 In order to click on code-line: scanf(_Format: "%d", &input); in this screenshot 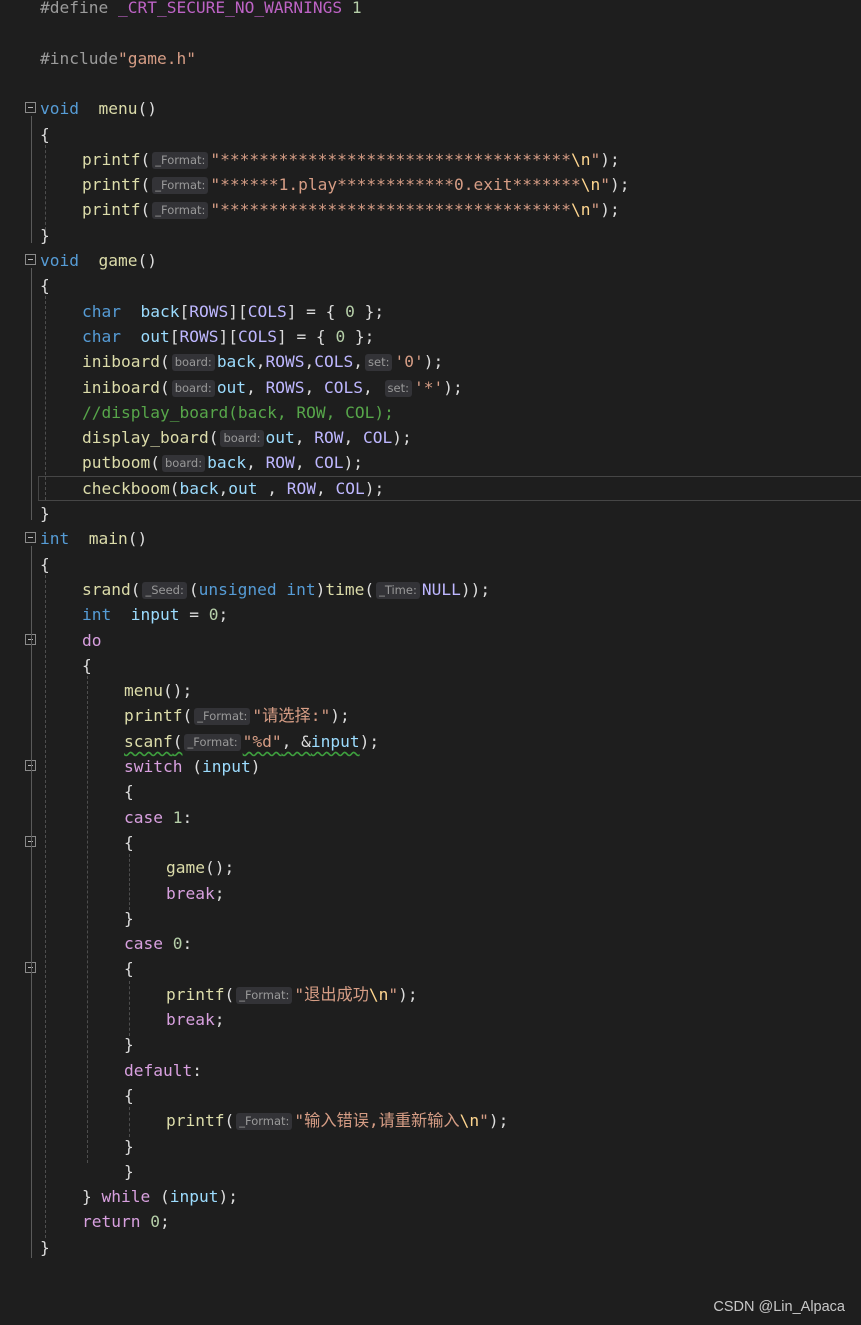, I will do `click(430, 741)`.